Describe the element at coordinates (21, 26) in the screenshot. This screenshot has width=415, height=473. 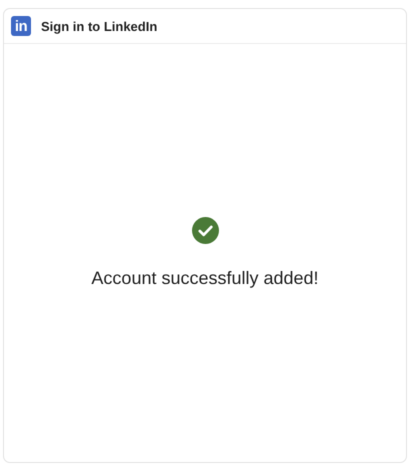
I see `logo-icon: in` at that location.